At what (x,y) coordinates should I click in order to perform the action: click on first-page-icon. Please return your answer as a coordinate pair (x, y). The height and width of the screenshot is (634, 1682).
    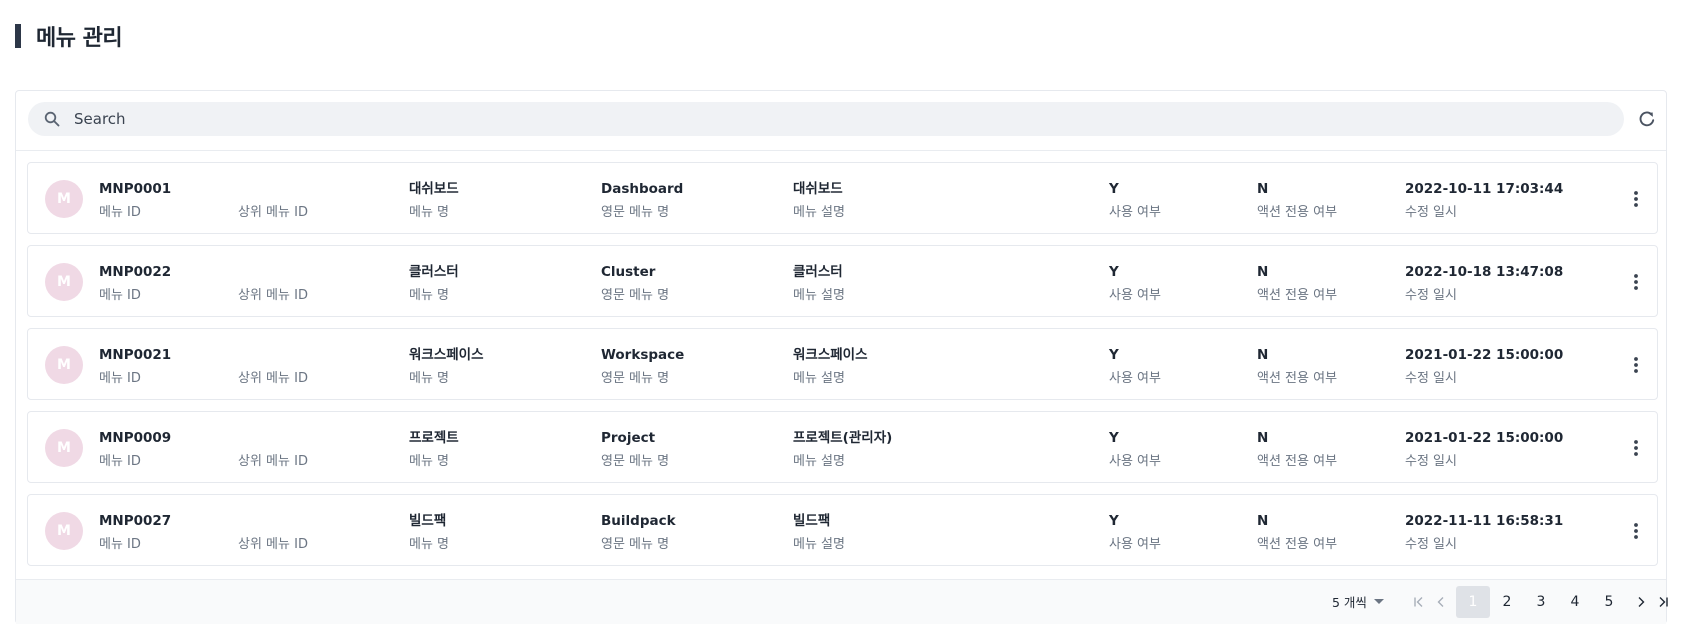
    Looking at the image, I should click on (1419, 602).